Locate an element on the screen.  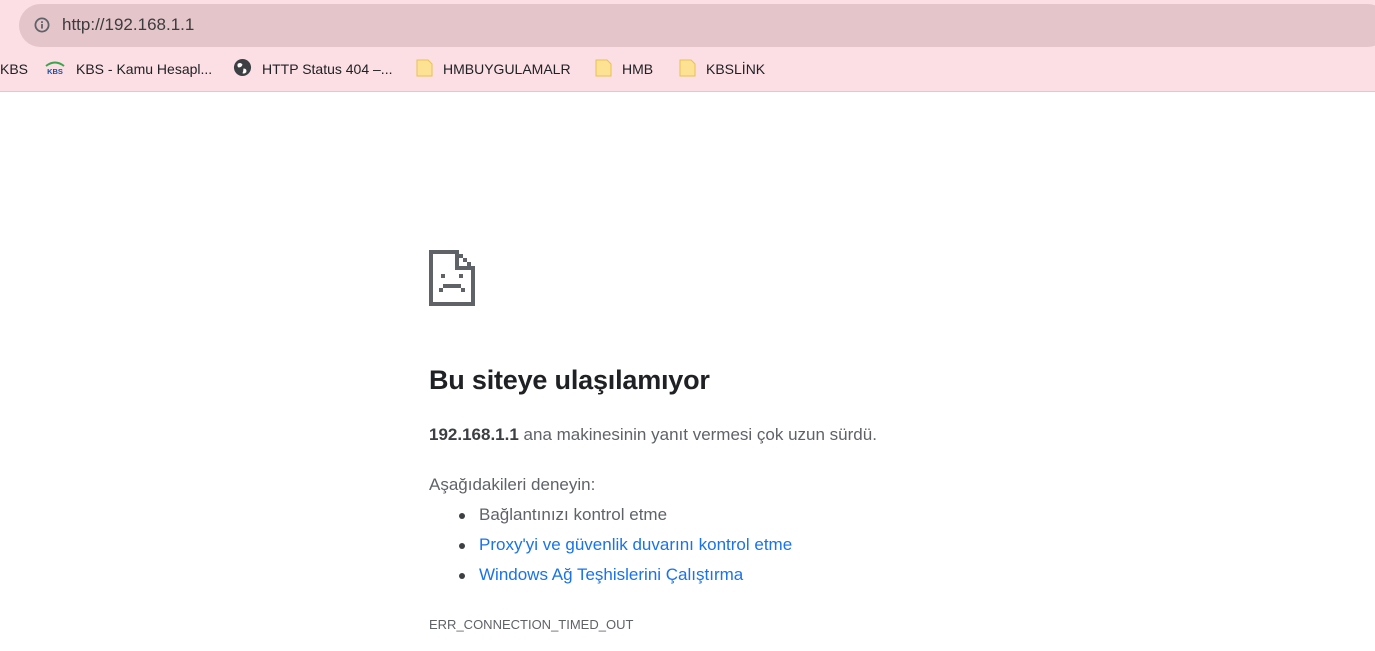
bookmark-label: HMB is located at coordinates (638, 69).